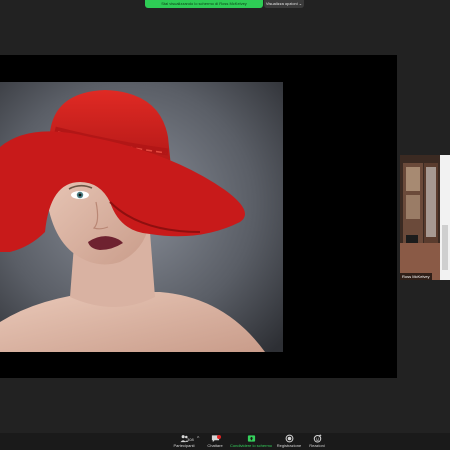 This screenshot has height=450, width=450. What do you see at coordinates (284, 4) in the screenshot?
I see `view-options-button: Visualizza opzioni ⌄` at bounding box center [284, 4].